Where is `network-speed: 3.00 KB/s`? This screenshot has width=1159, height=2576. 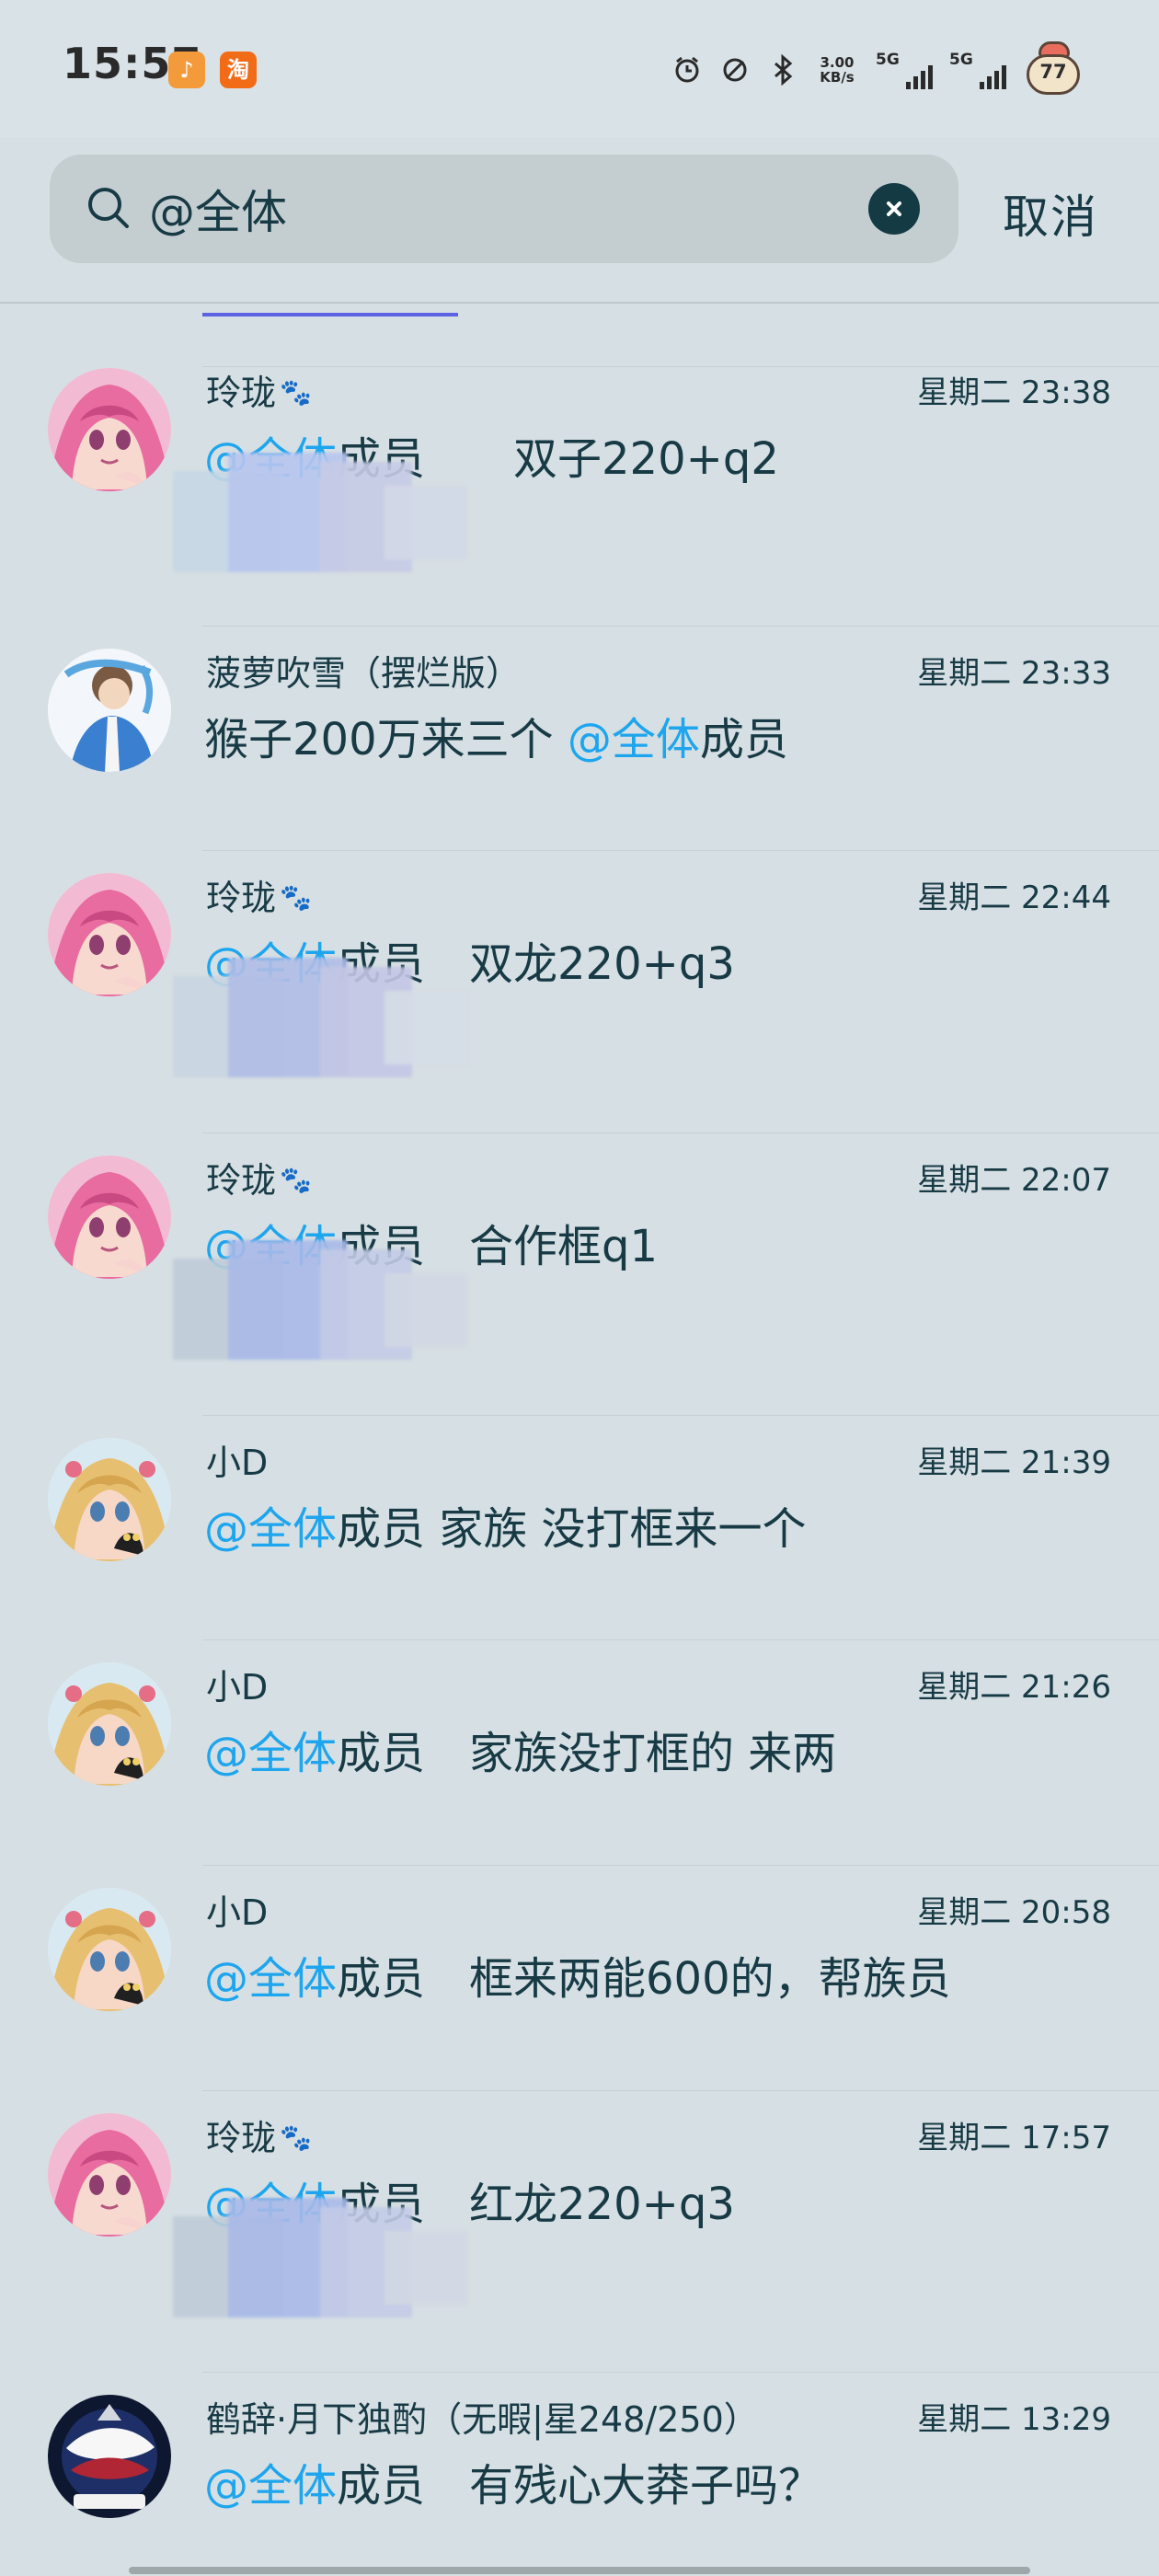
network-speed: 3.00 KB/s is located at coordinates (837, 70).